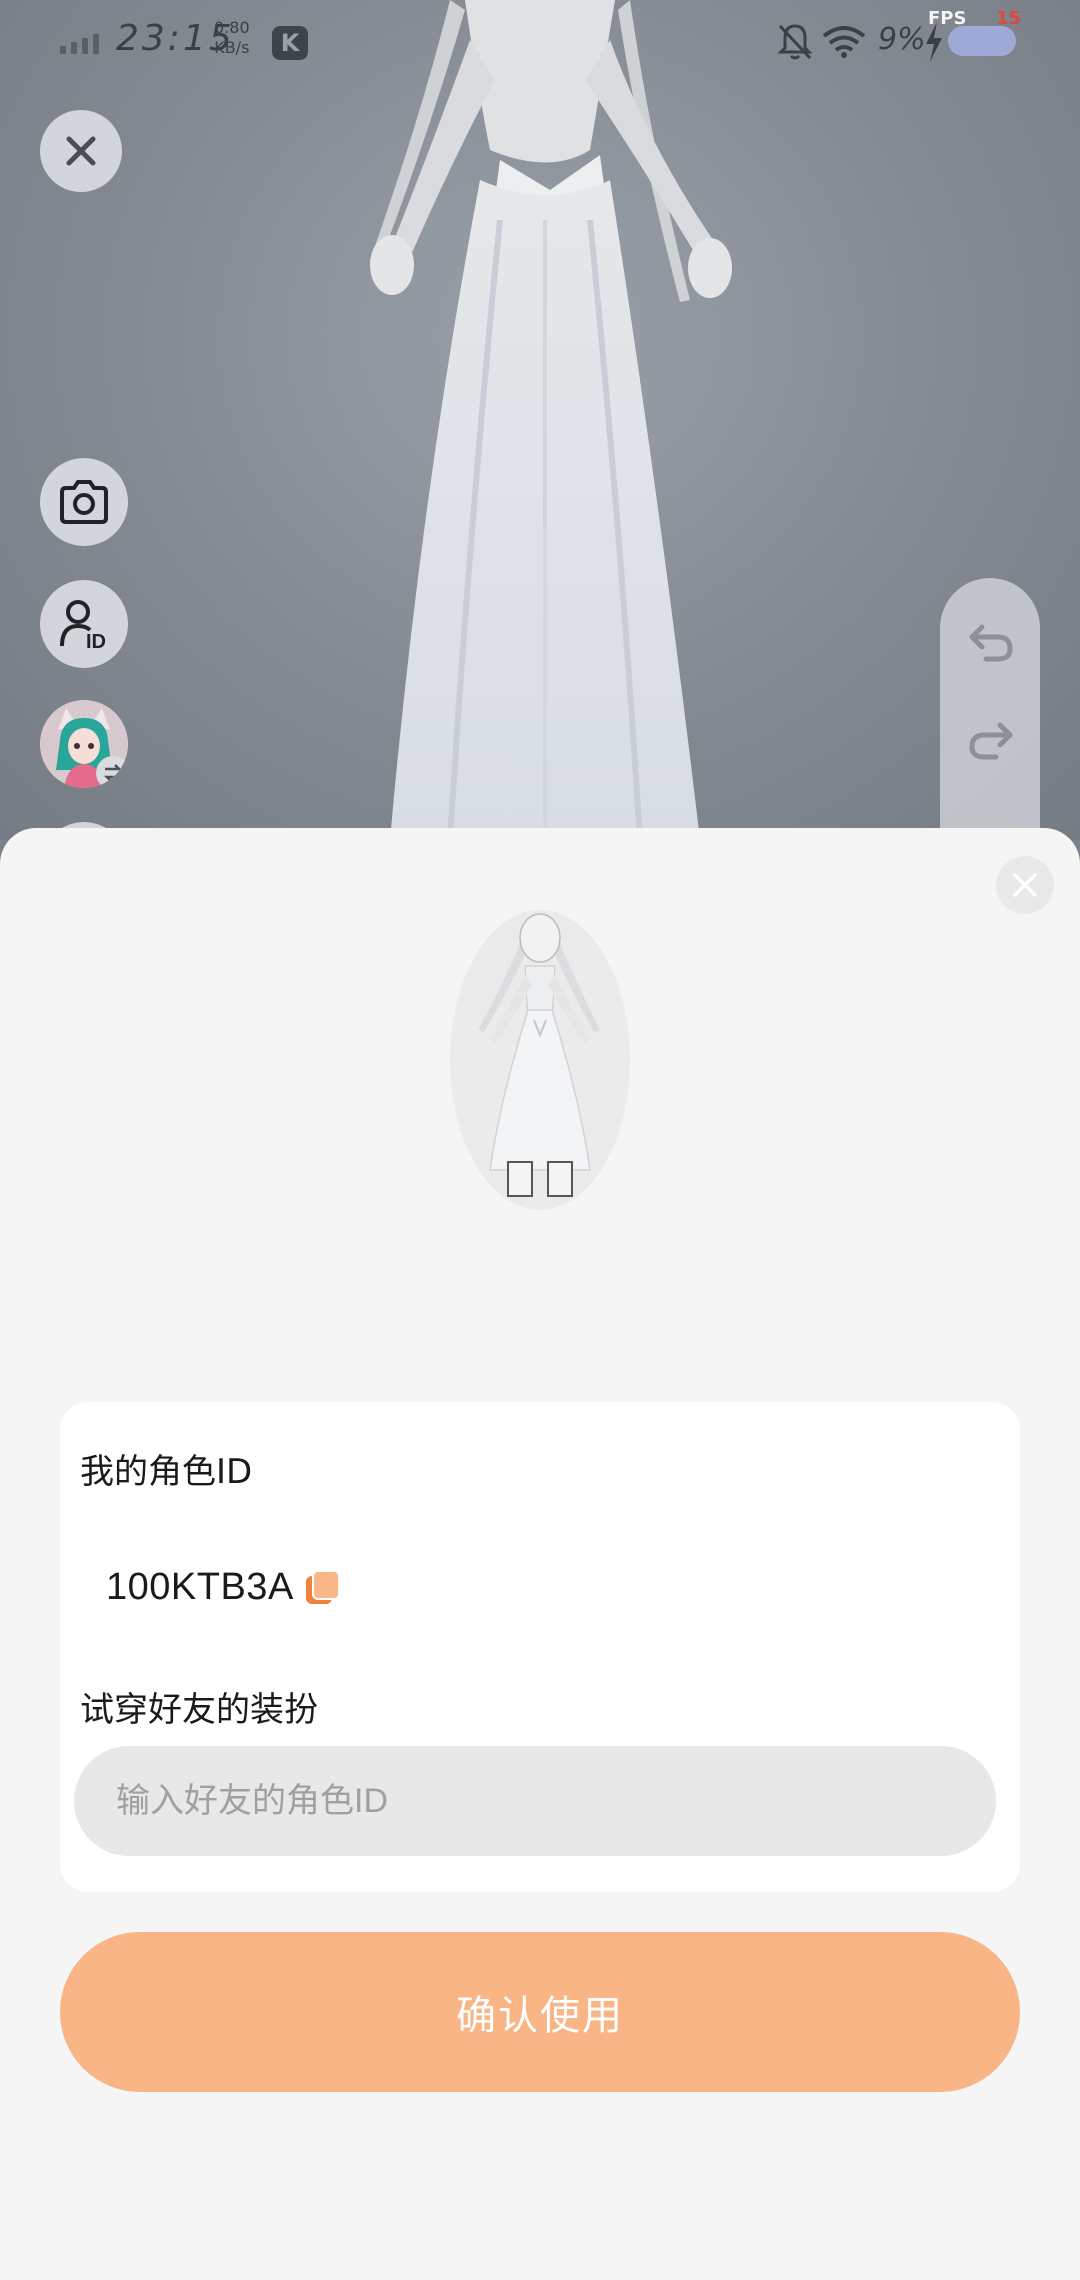 The image size is (1080, 2280). I want to click on network-speed-unit: KB/s, so click(232, 47).